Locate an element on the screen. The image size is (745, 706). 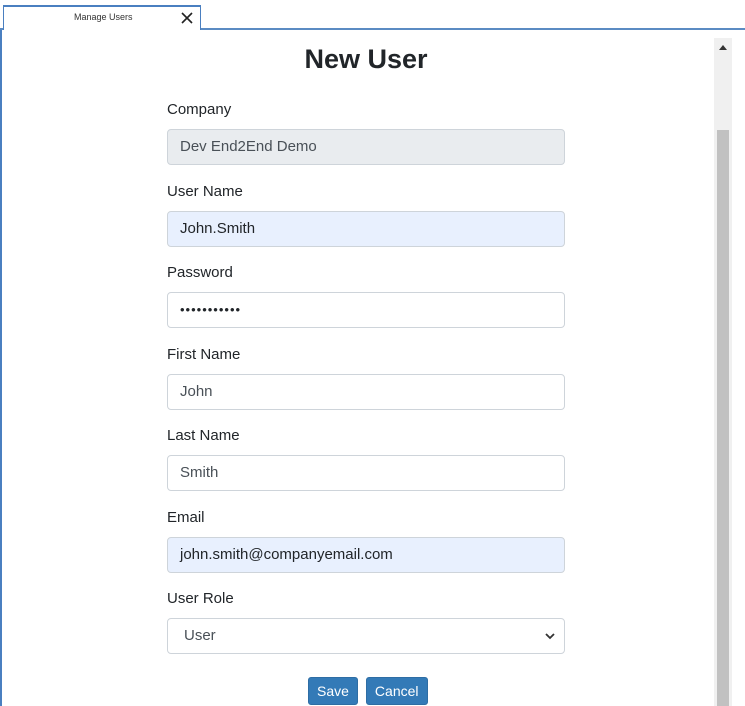
user-role-selected-value: User is located at coordinates (200, 635).